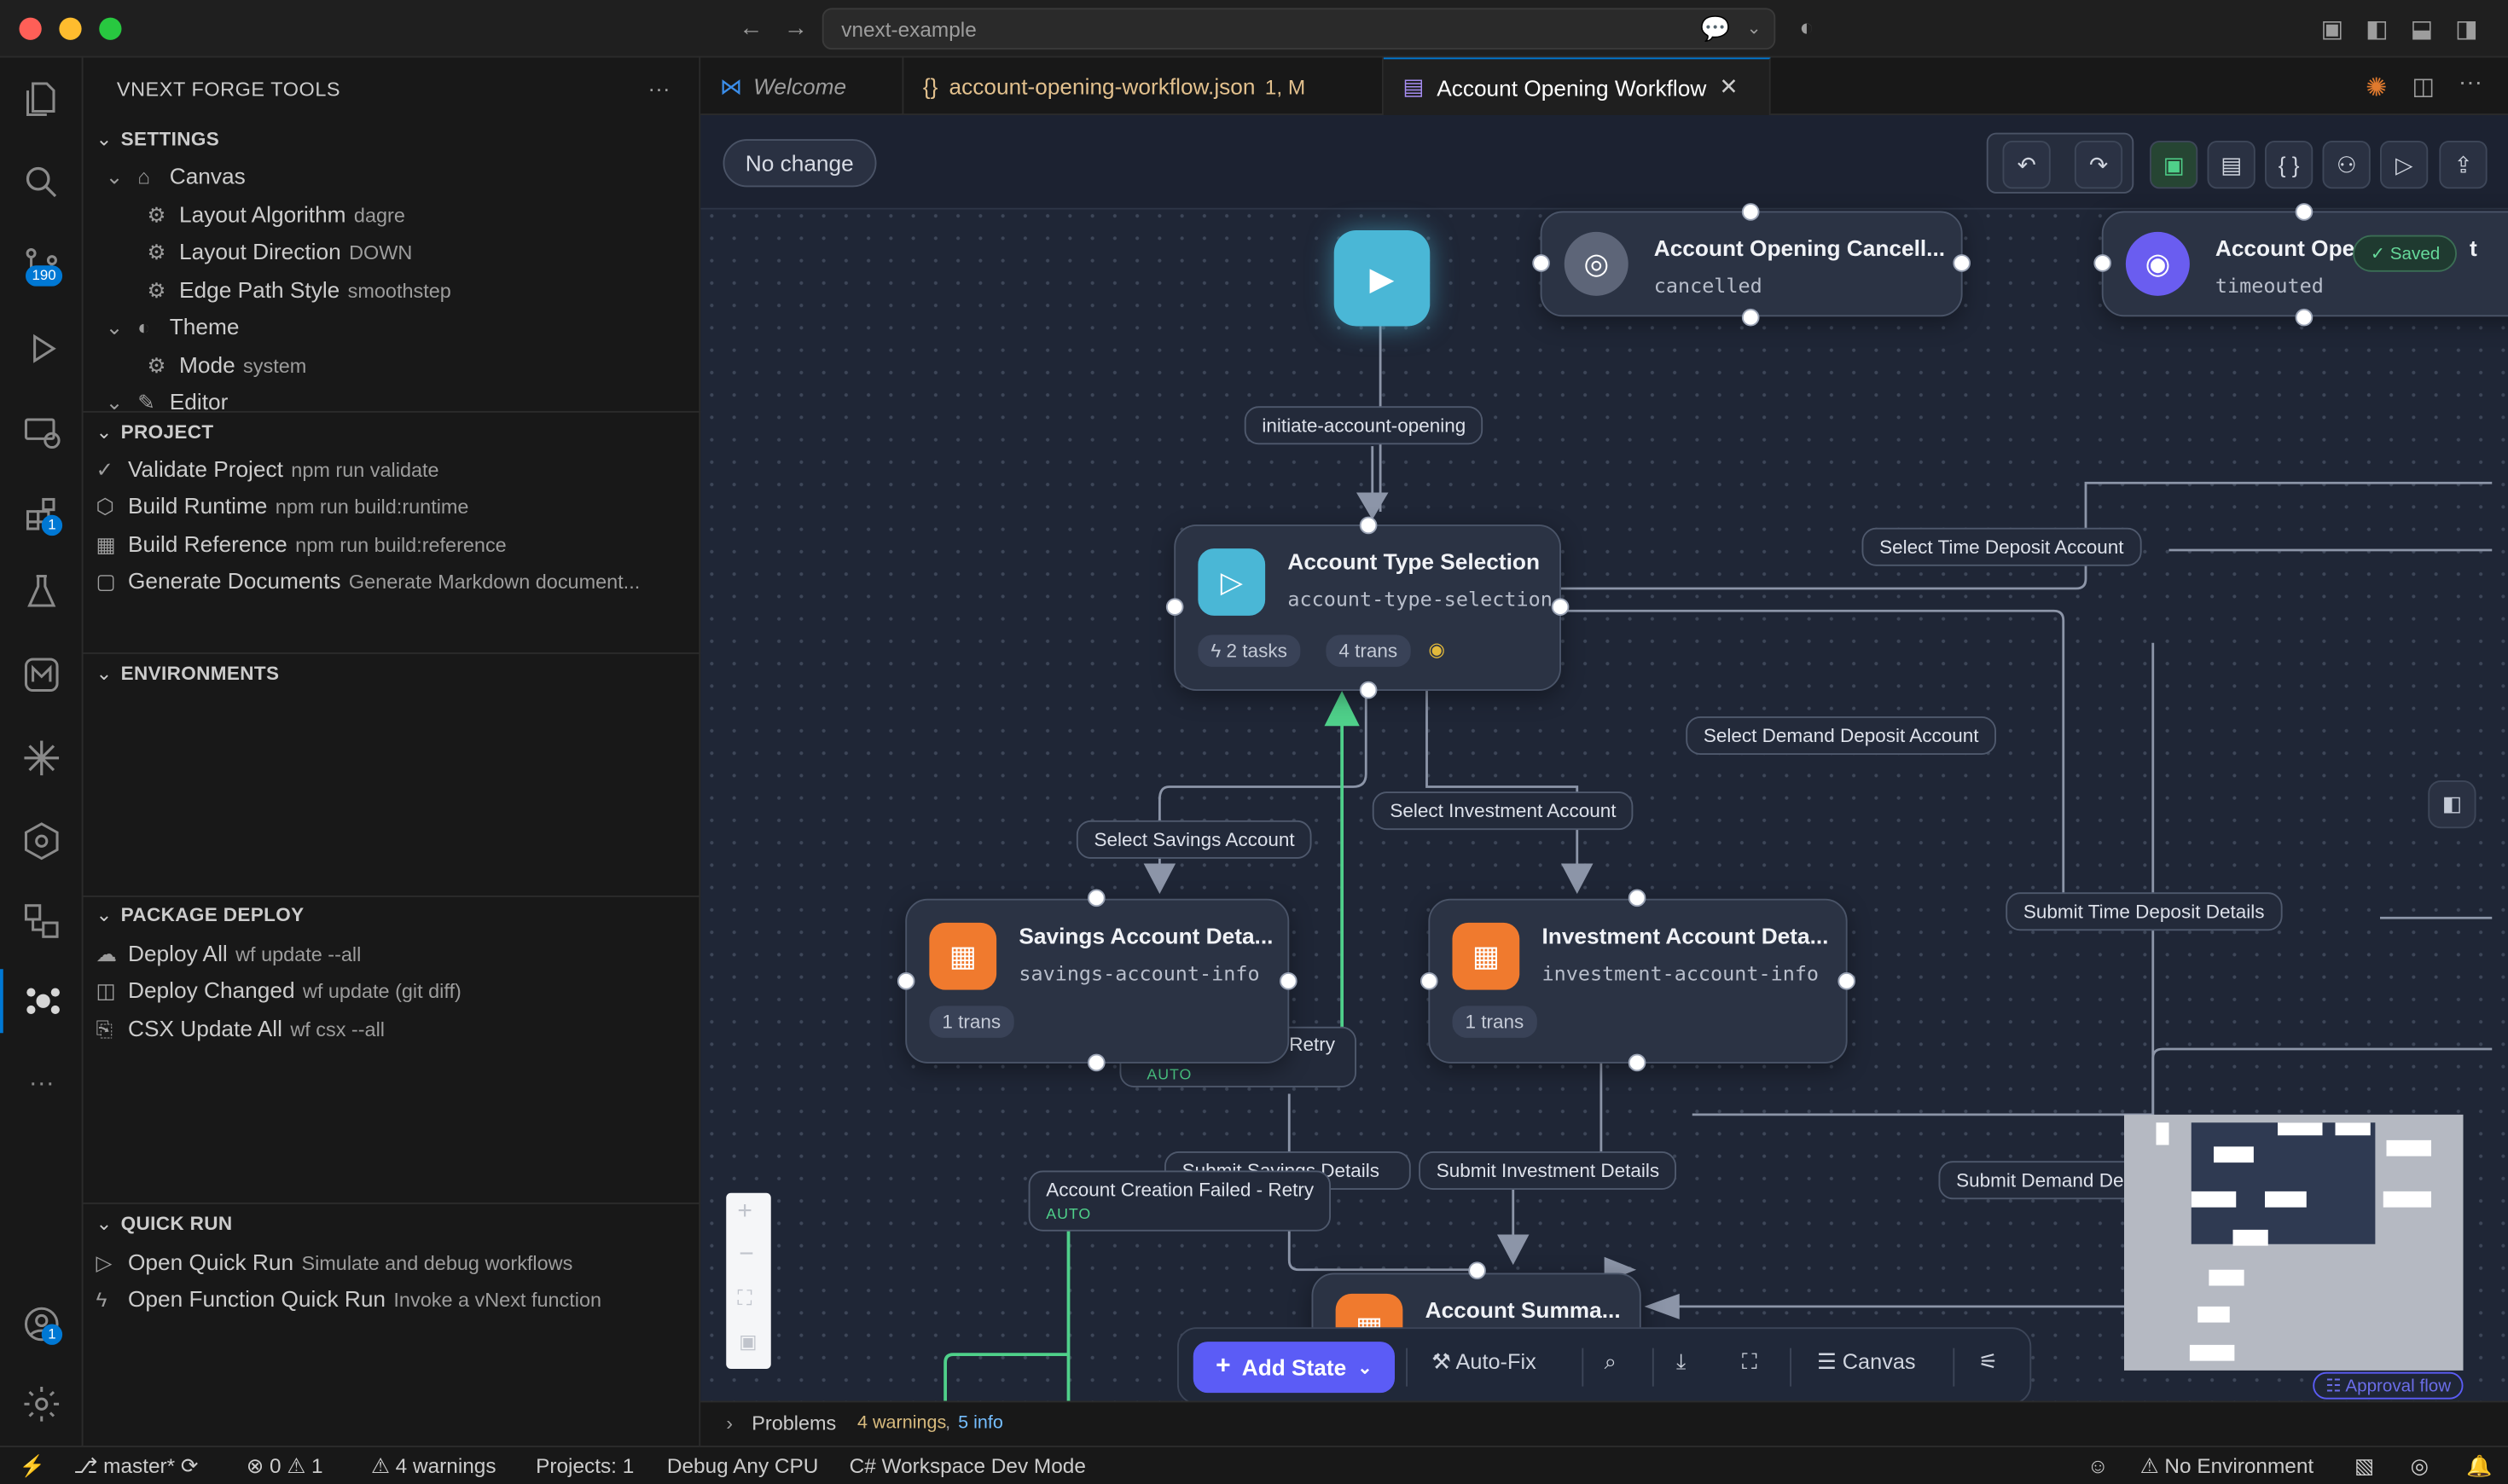 This screenshot has width=2508, height=1484. I want to click on remote-connections-icon, so click(42, 922).